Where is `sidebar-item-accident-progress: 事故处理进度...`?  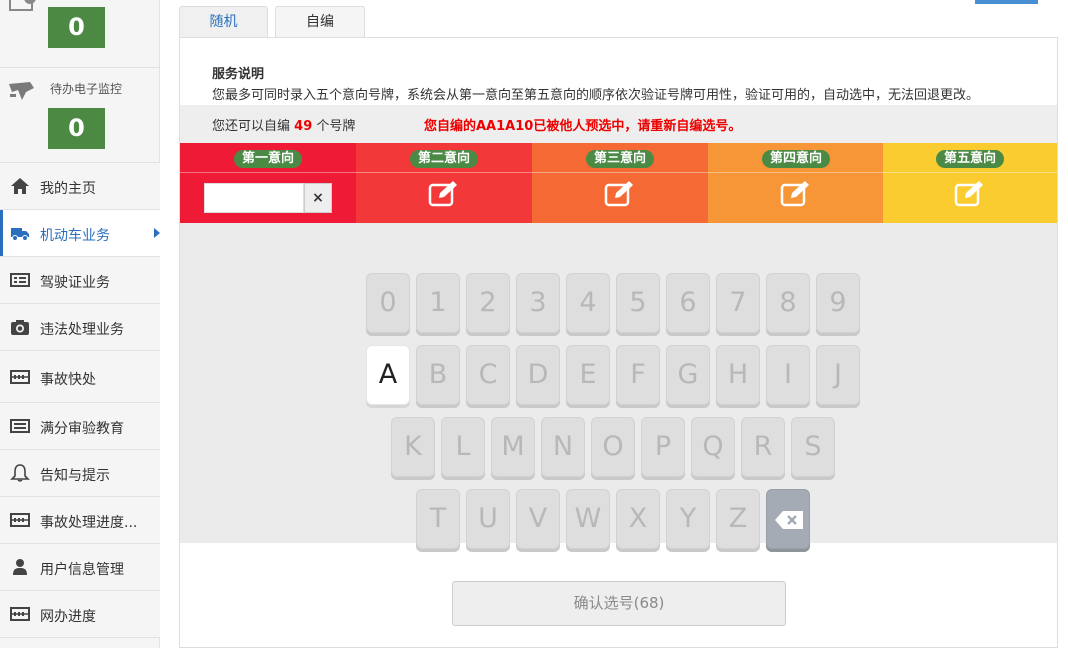 sidebar-item-accident-progress: 事故处理进度... is located at coordinates (80, 520).